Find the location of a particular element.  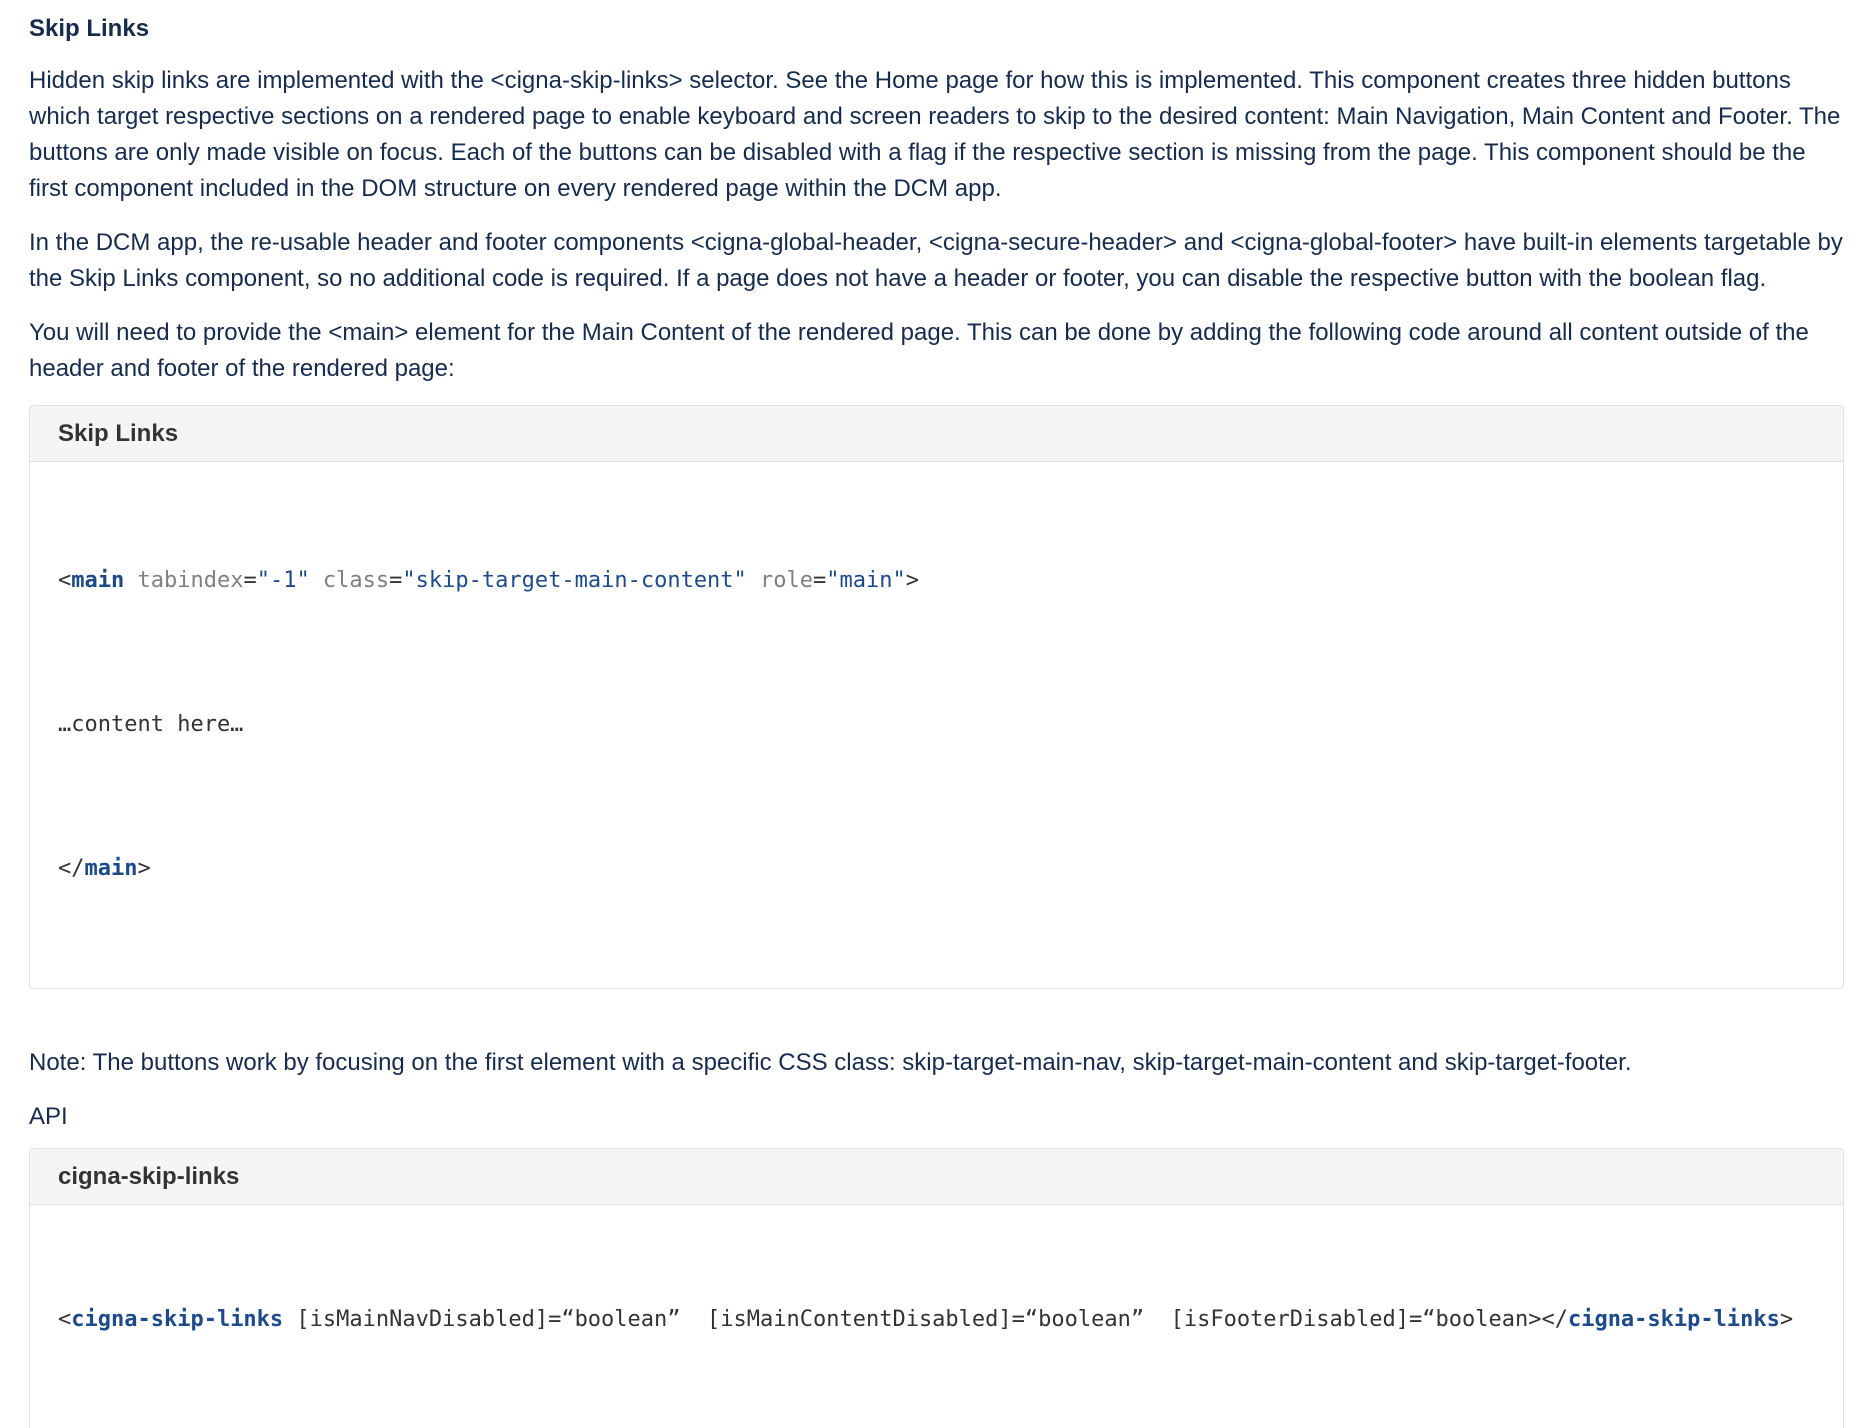

code-attr: class is located at coordinates (349, 580).